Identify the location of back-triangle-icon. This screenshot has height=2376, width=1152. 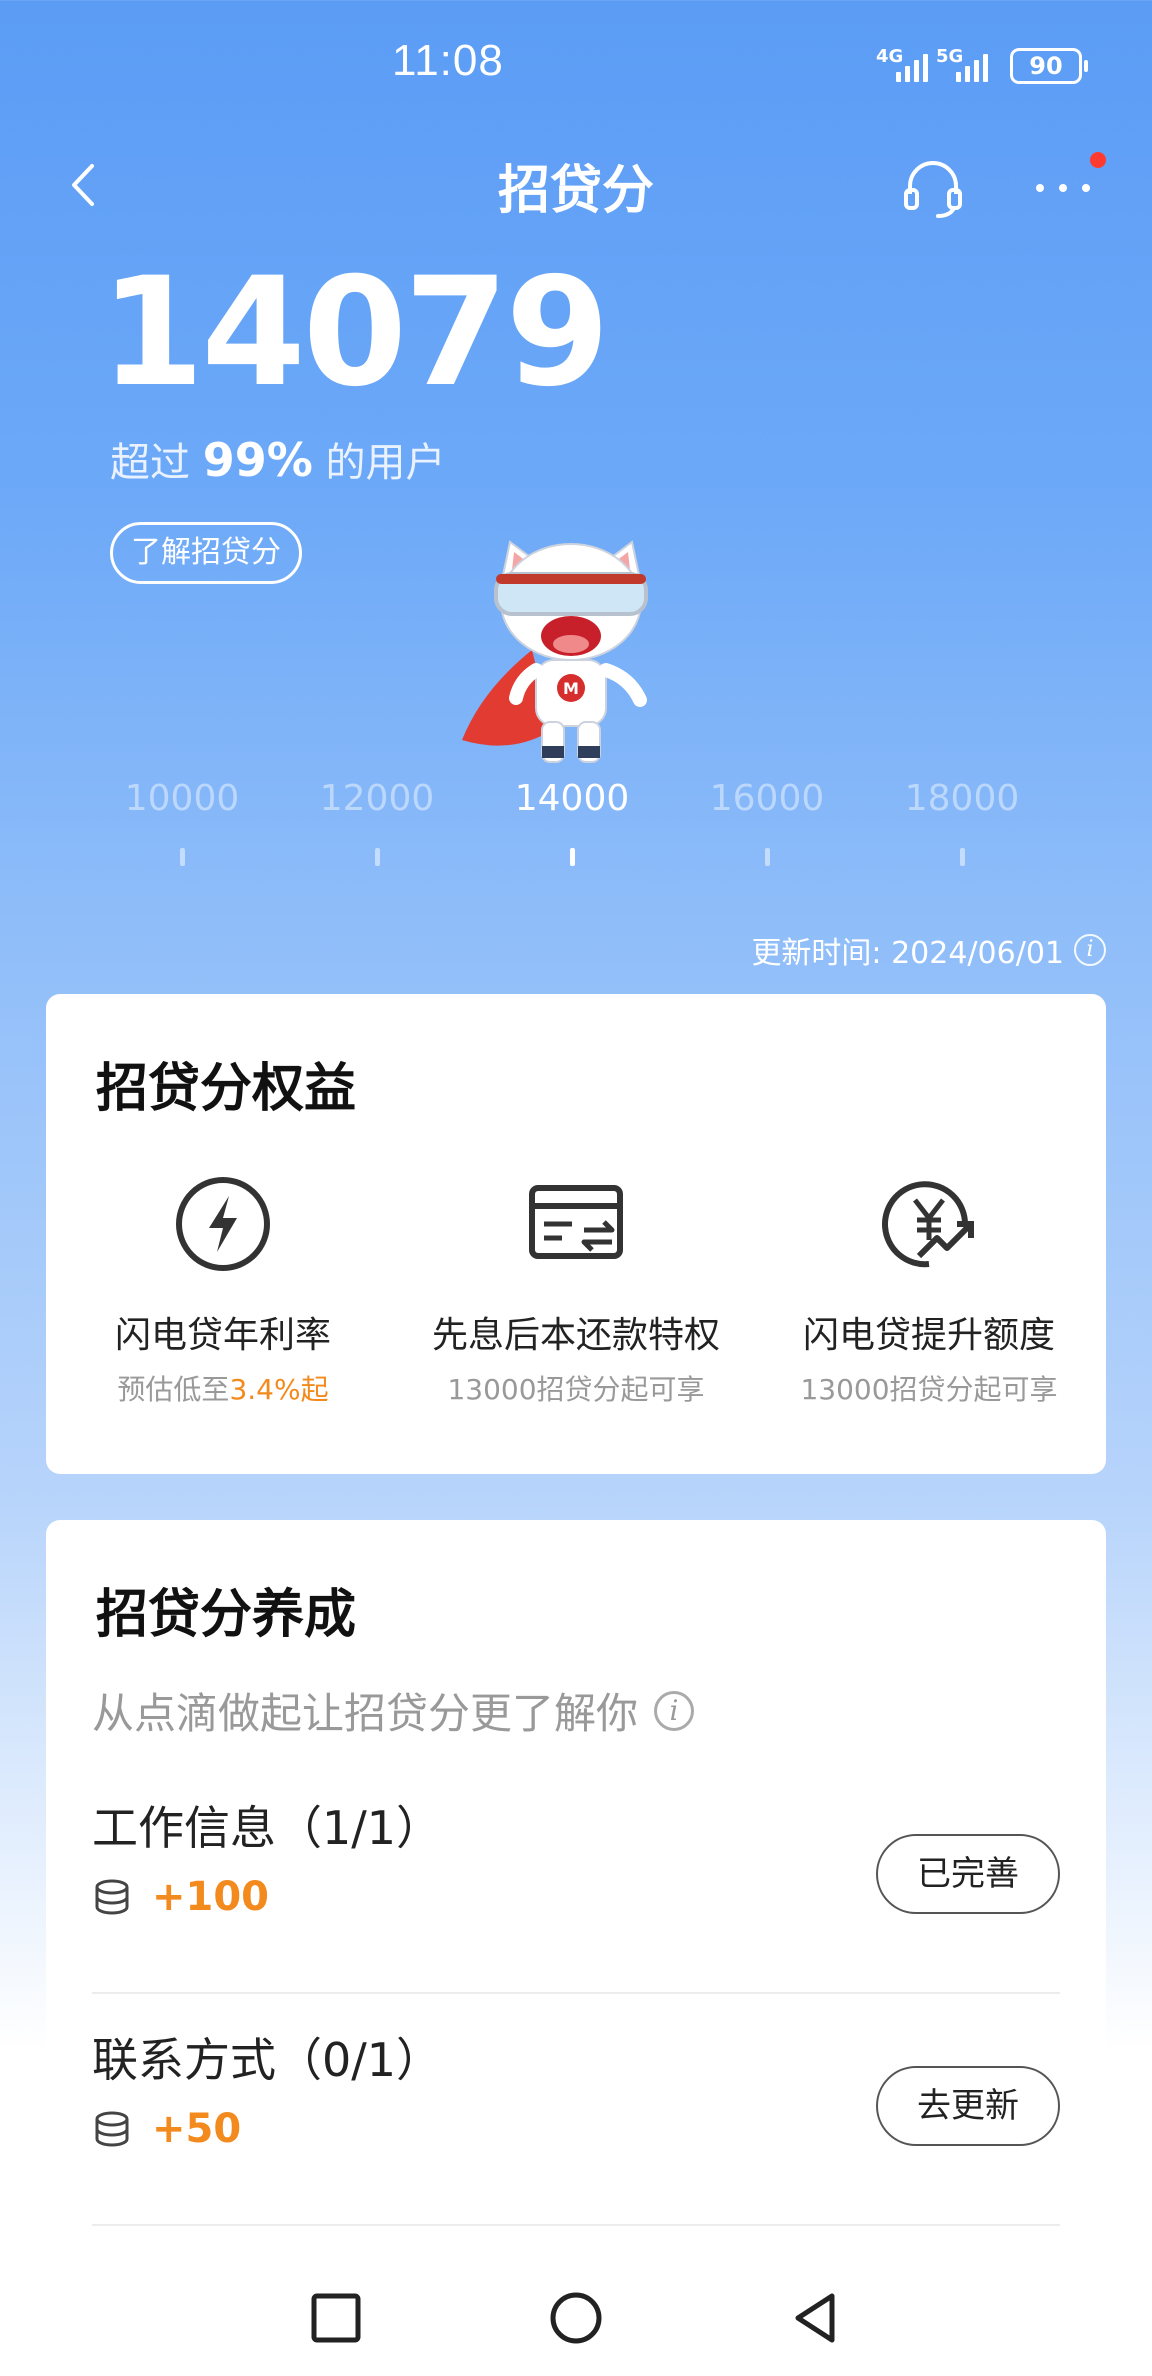
(816, 2318).